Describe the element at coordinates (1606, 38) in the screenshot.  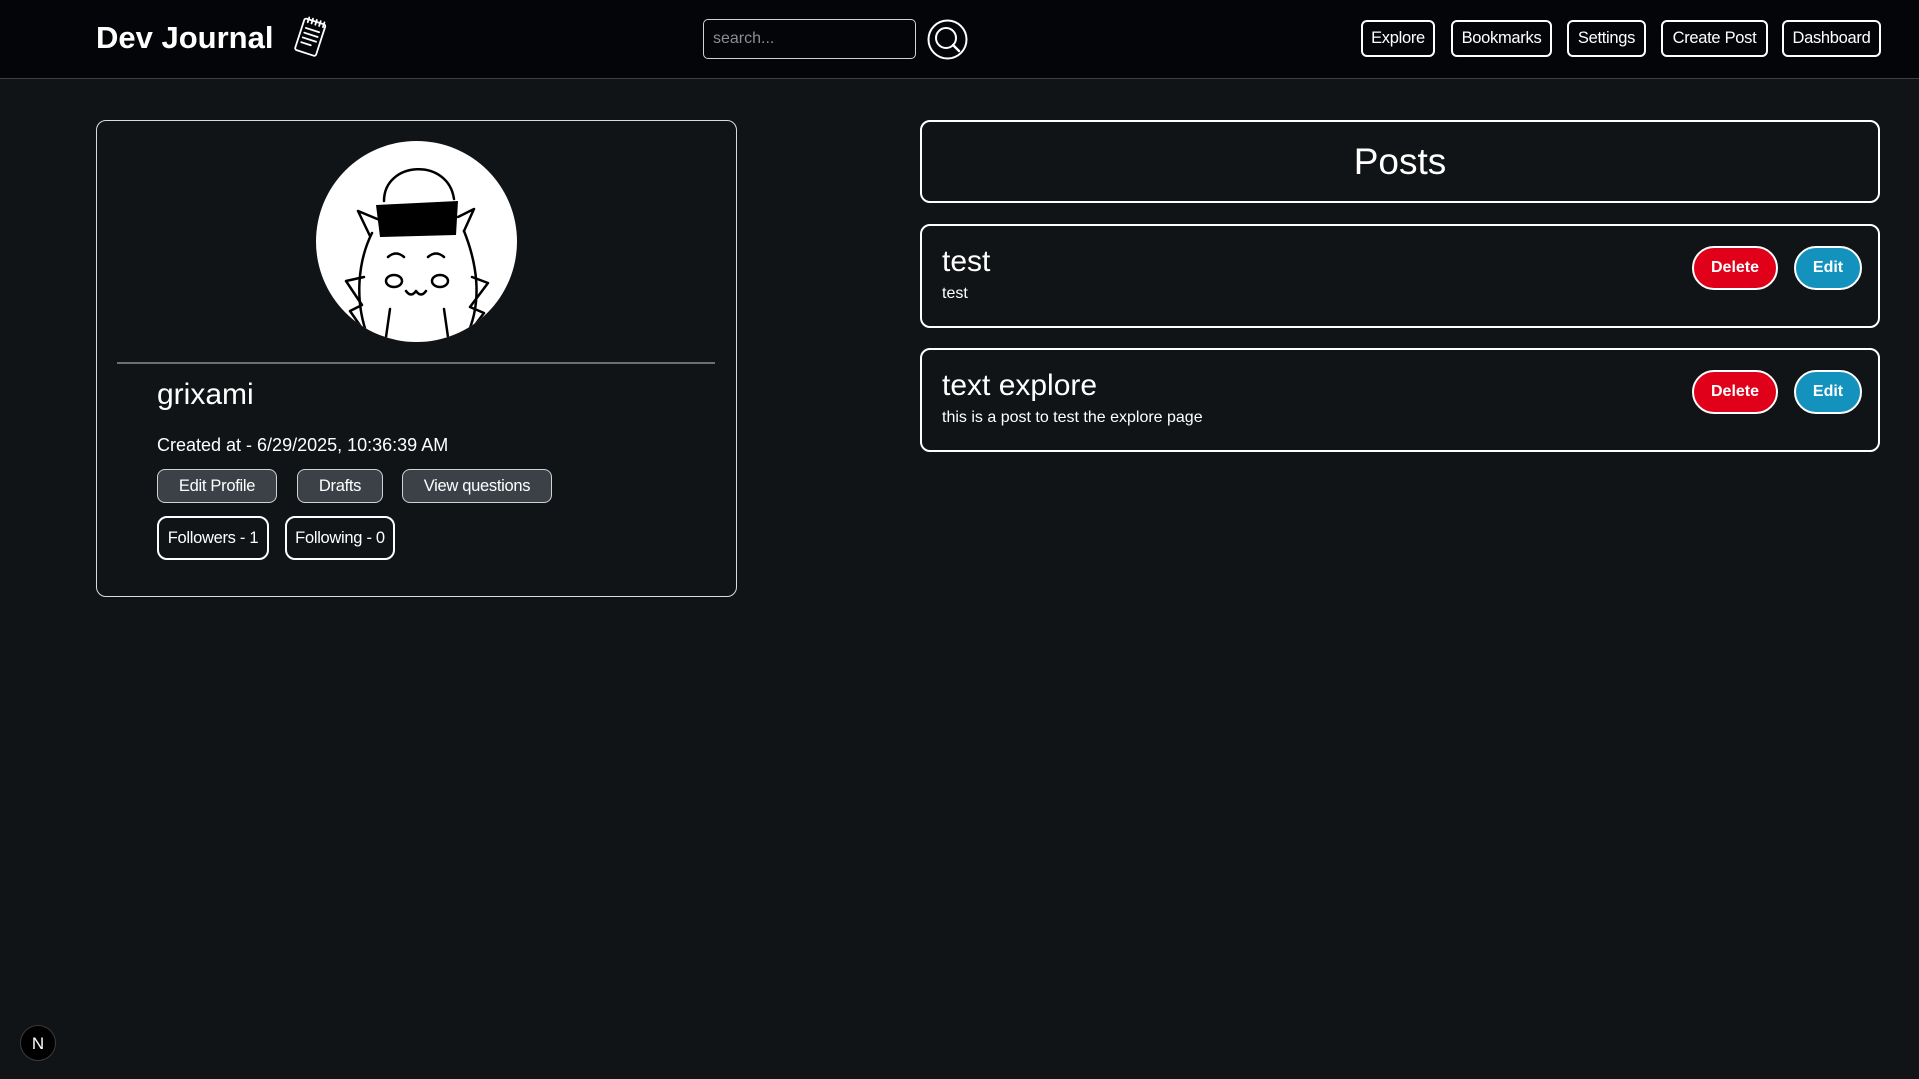
I see `nav-settings-button: Settings` at that location.